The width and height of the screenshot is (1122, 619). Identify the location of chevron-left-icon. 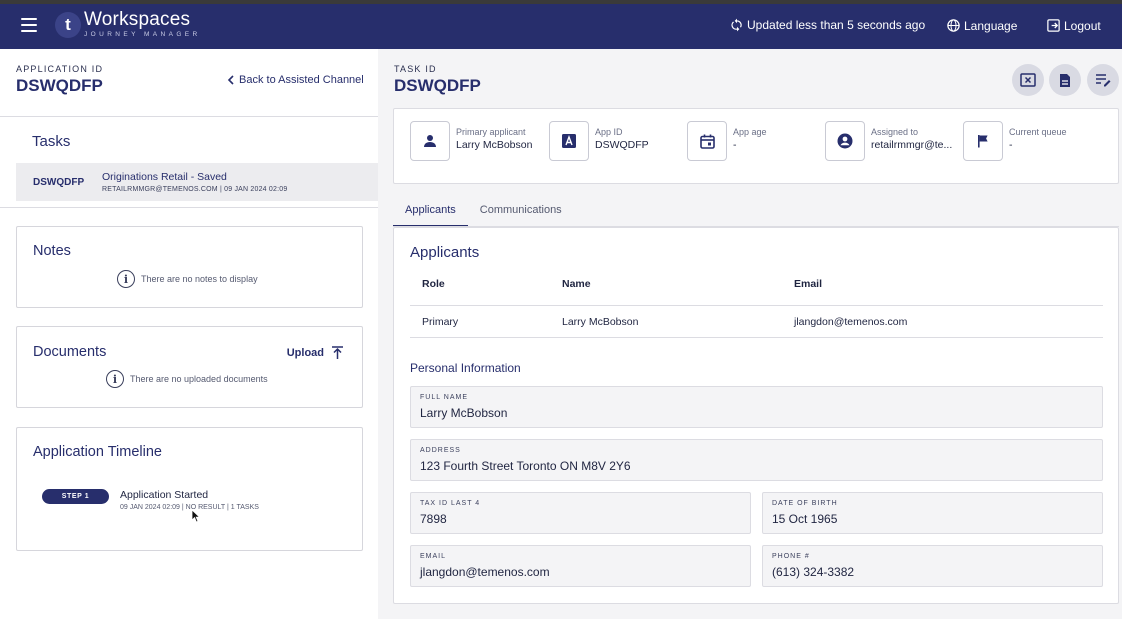
(230, 80).